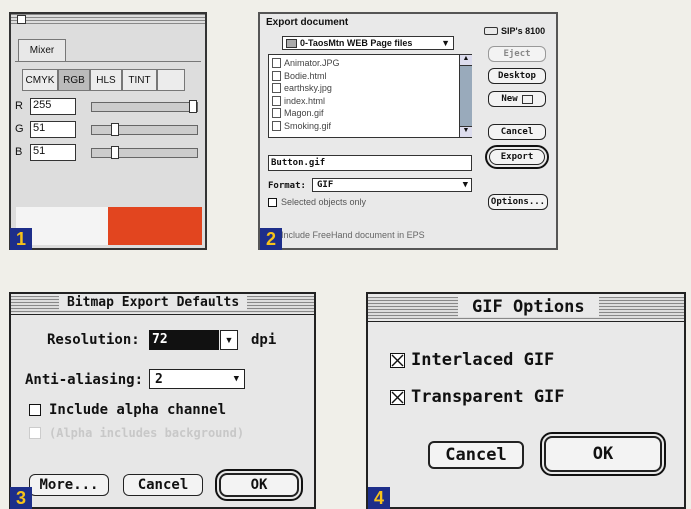 The width and height of the screenshot is (691, 509). What do you see at coordinates (84, 380) in the screenshot?
I see `anti-aliasing-label: Anti-aliasing:` at bounding box center [84, 380].